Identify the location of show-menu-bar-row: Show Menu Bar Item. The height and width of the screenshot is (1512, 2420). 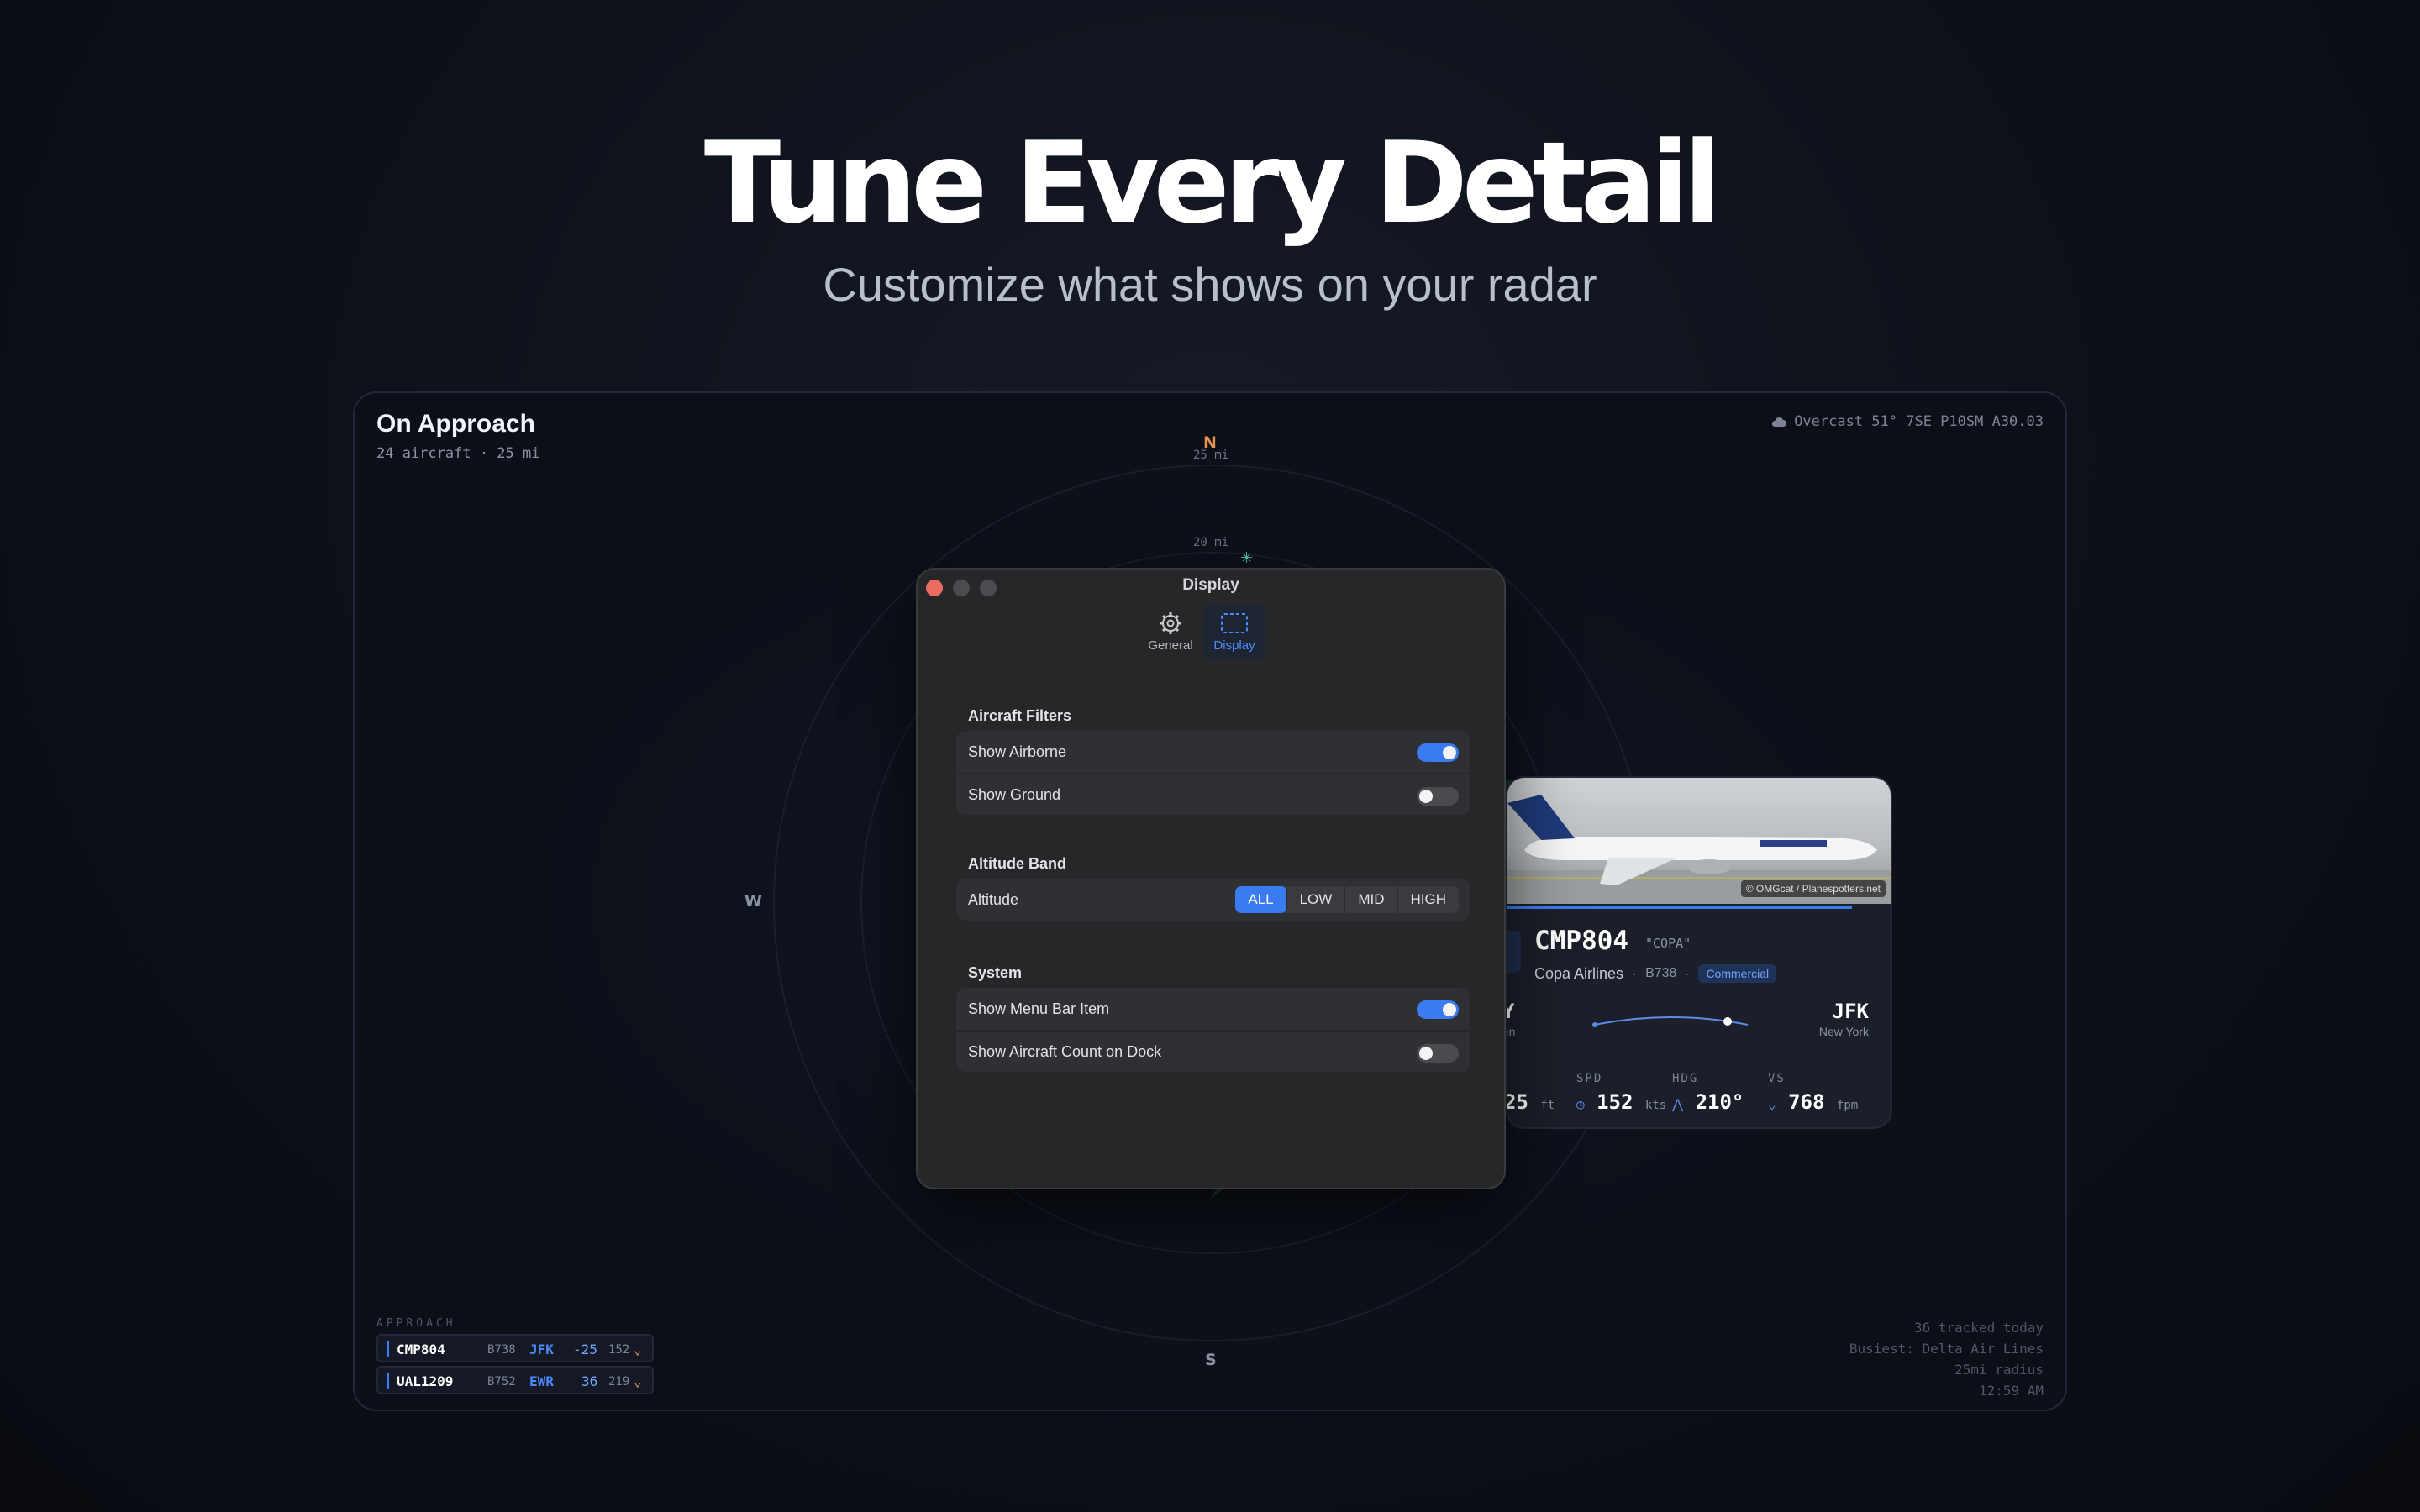
(1213, 1009).